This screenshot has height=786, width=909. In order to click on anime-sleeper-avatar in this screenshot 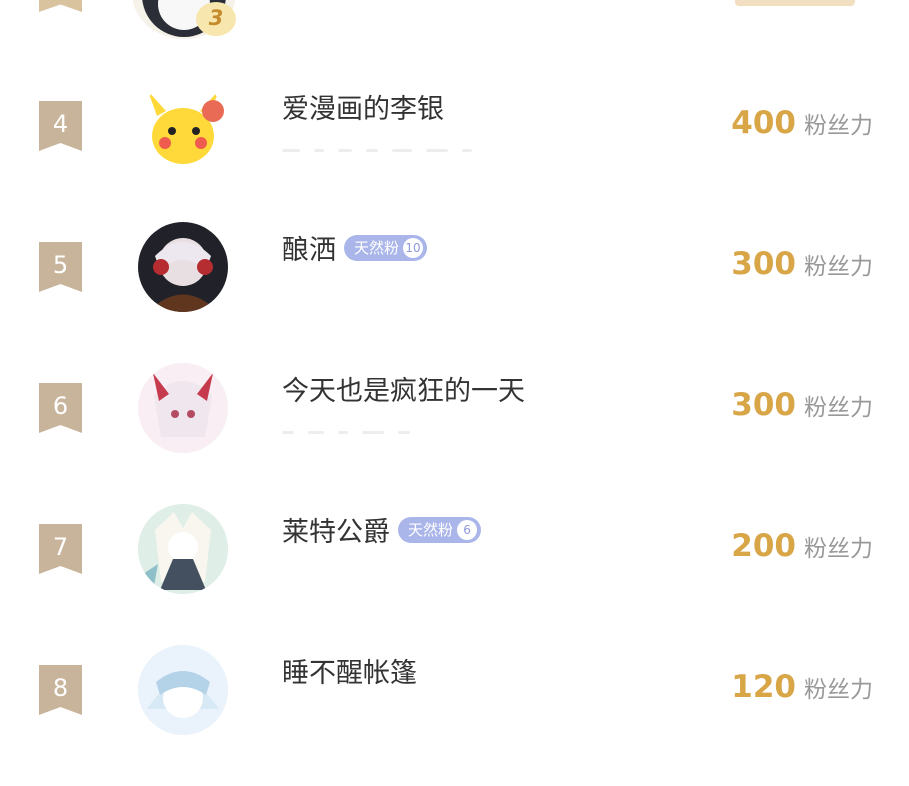, I will do `click(183, 690)`.